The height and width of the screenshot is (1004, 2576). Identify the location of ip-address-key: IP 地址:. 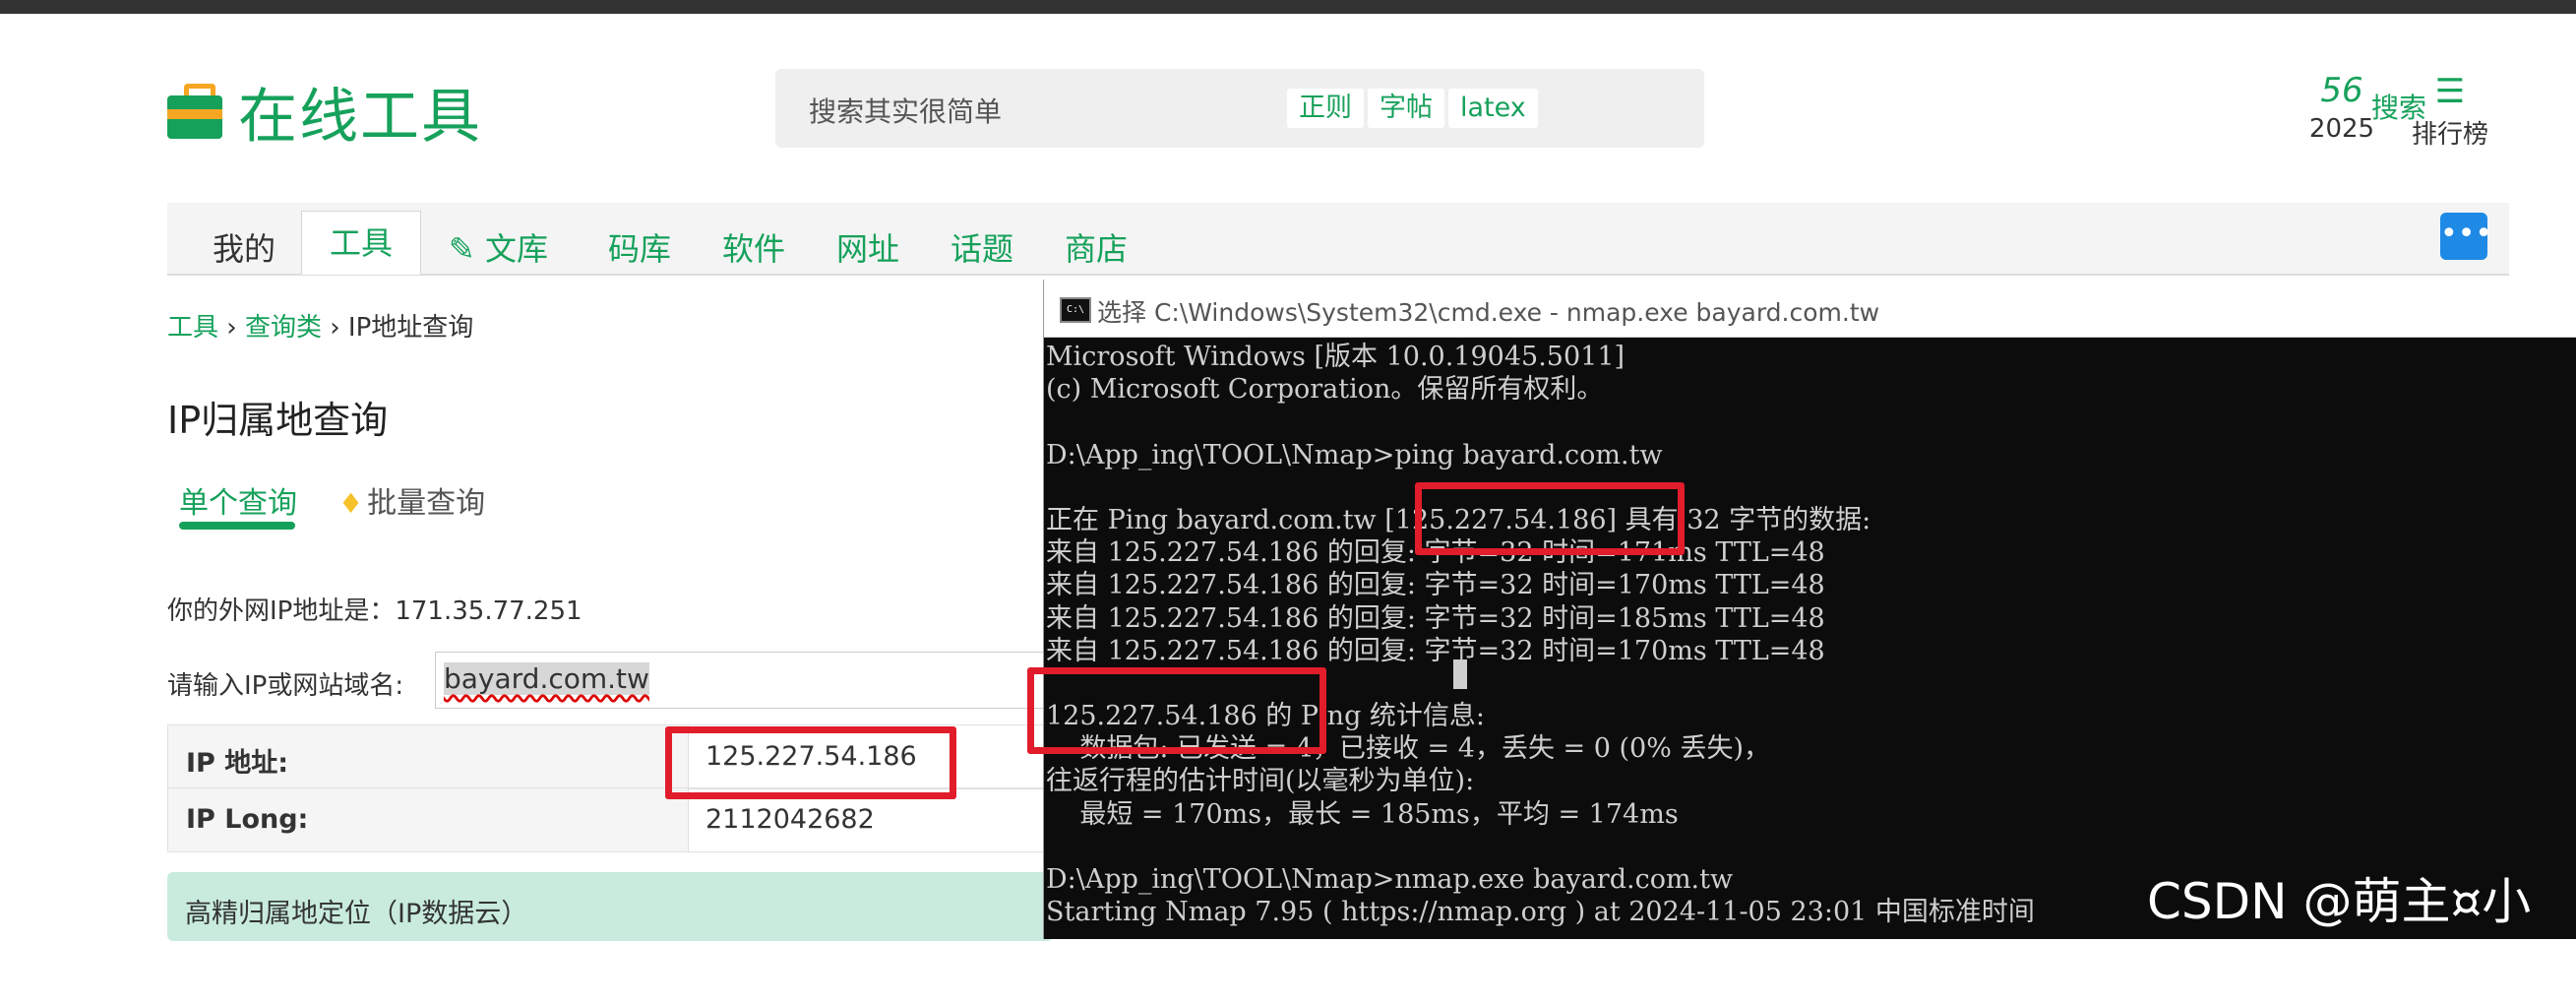
(238, 763).